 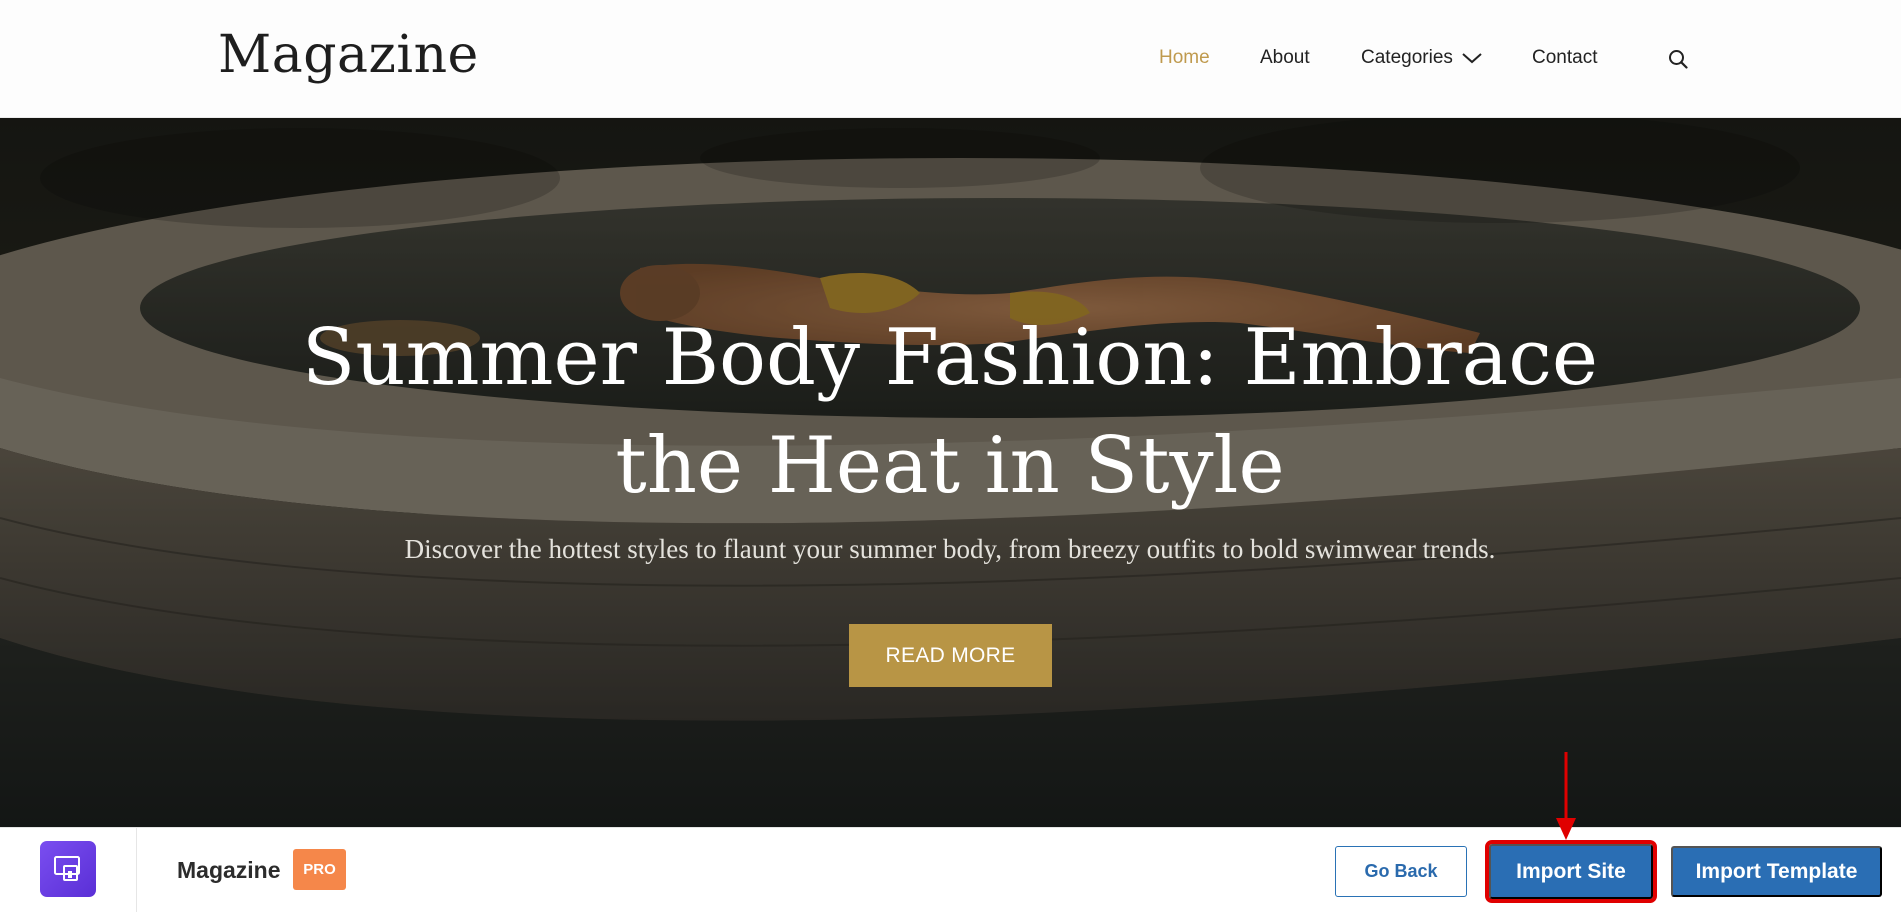 I want to click on read-more-button: READ MORE, so click(x=950, y=655).